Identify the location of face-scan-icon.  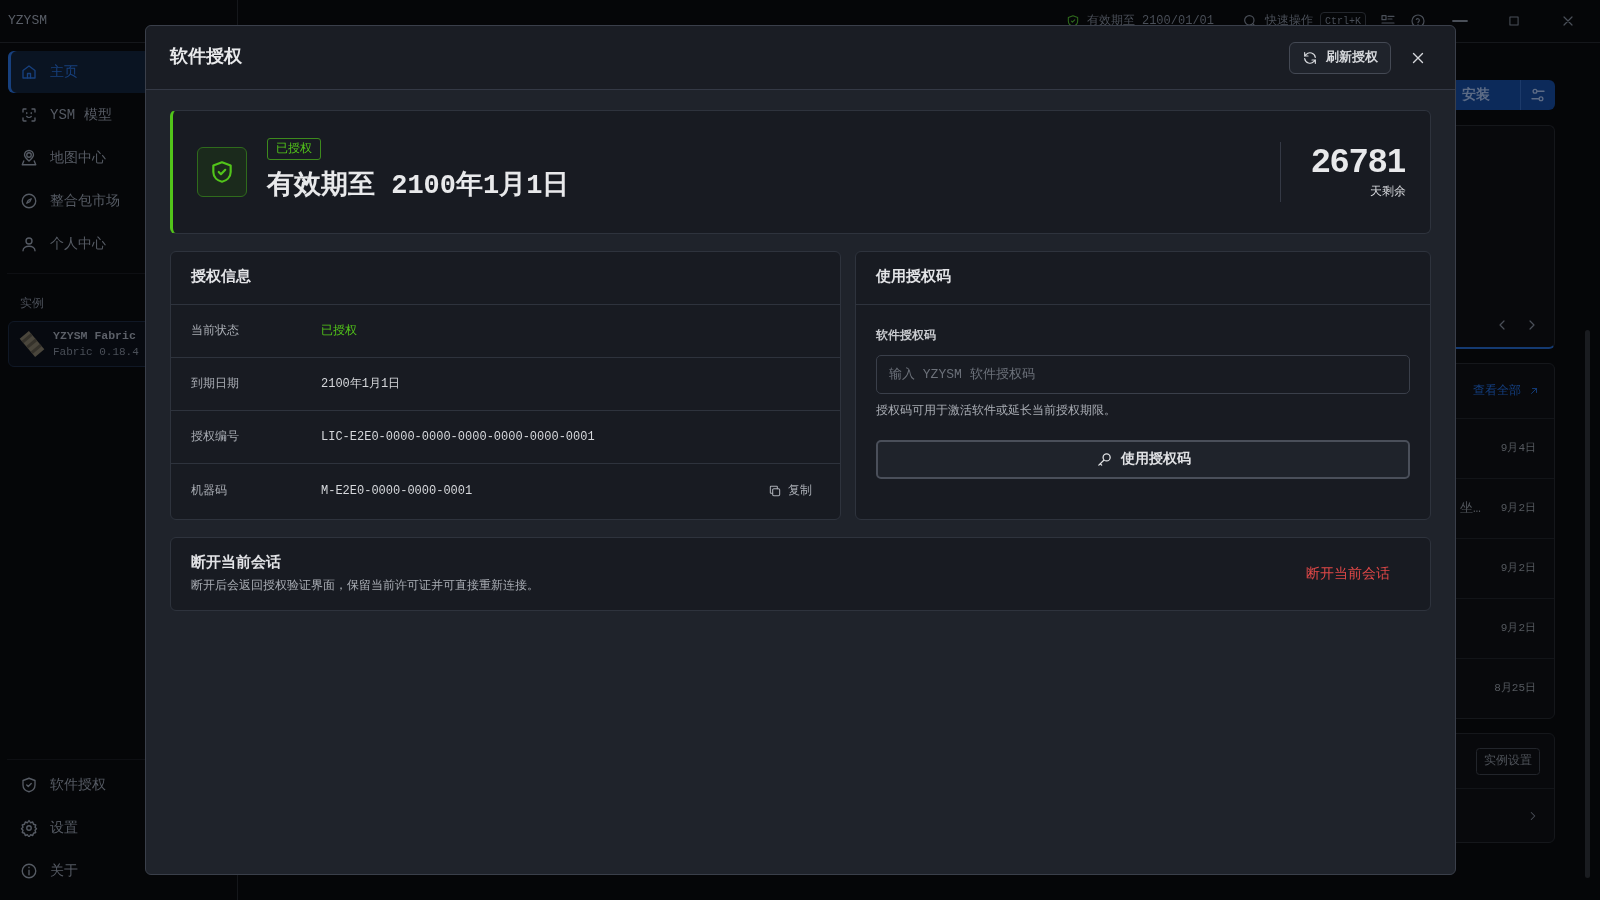
(29, 115).